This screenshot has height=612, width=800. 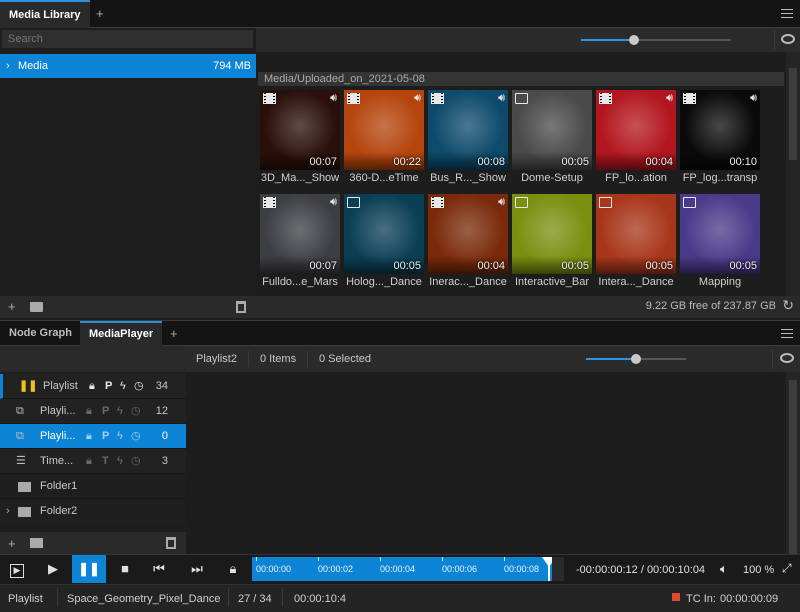 I want to click on zoom-slider-fill, so click(x=611, y=359).